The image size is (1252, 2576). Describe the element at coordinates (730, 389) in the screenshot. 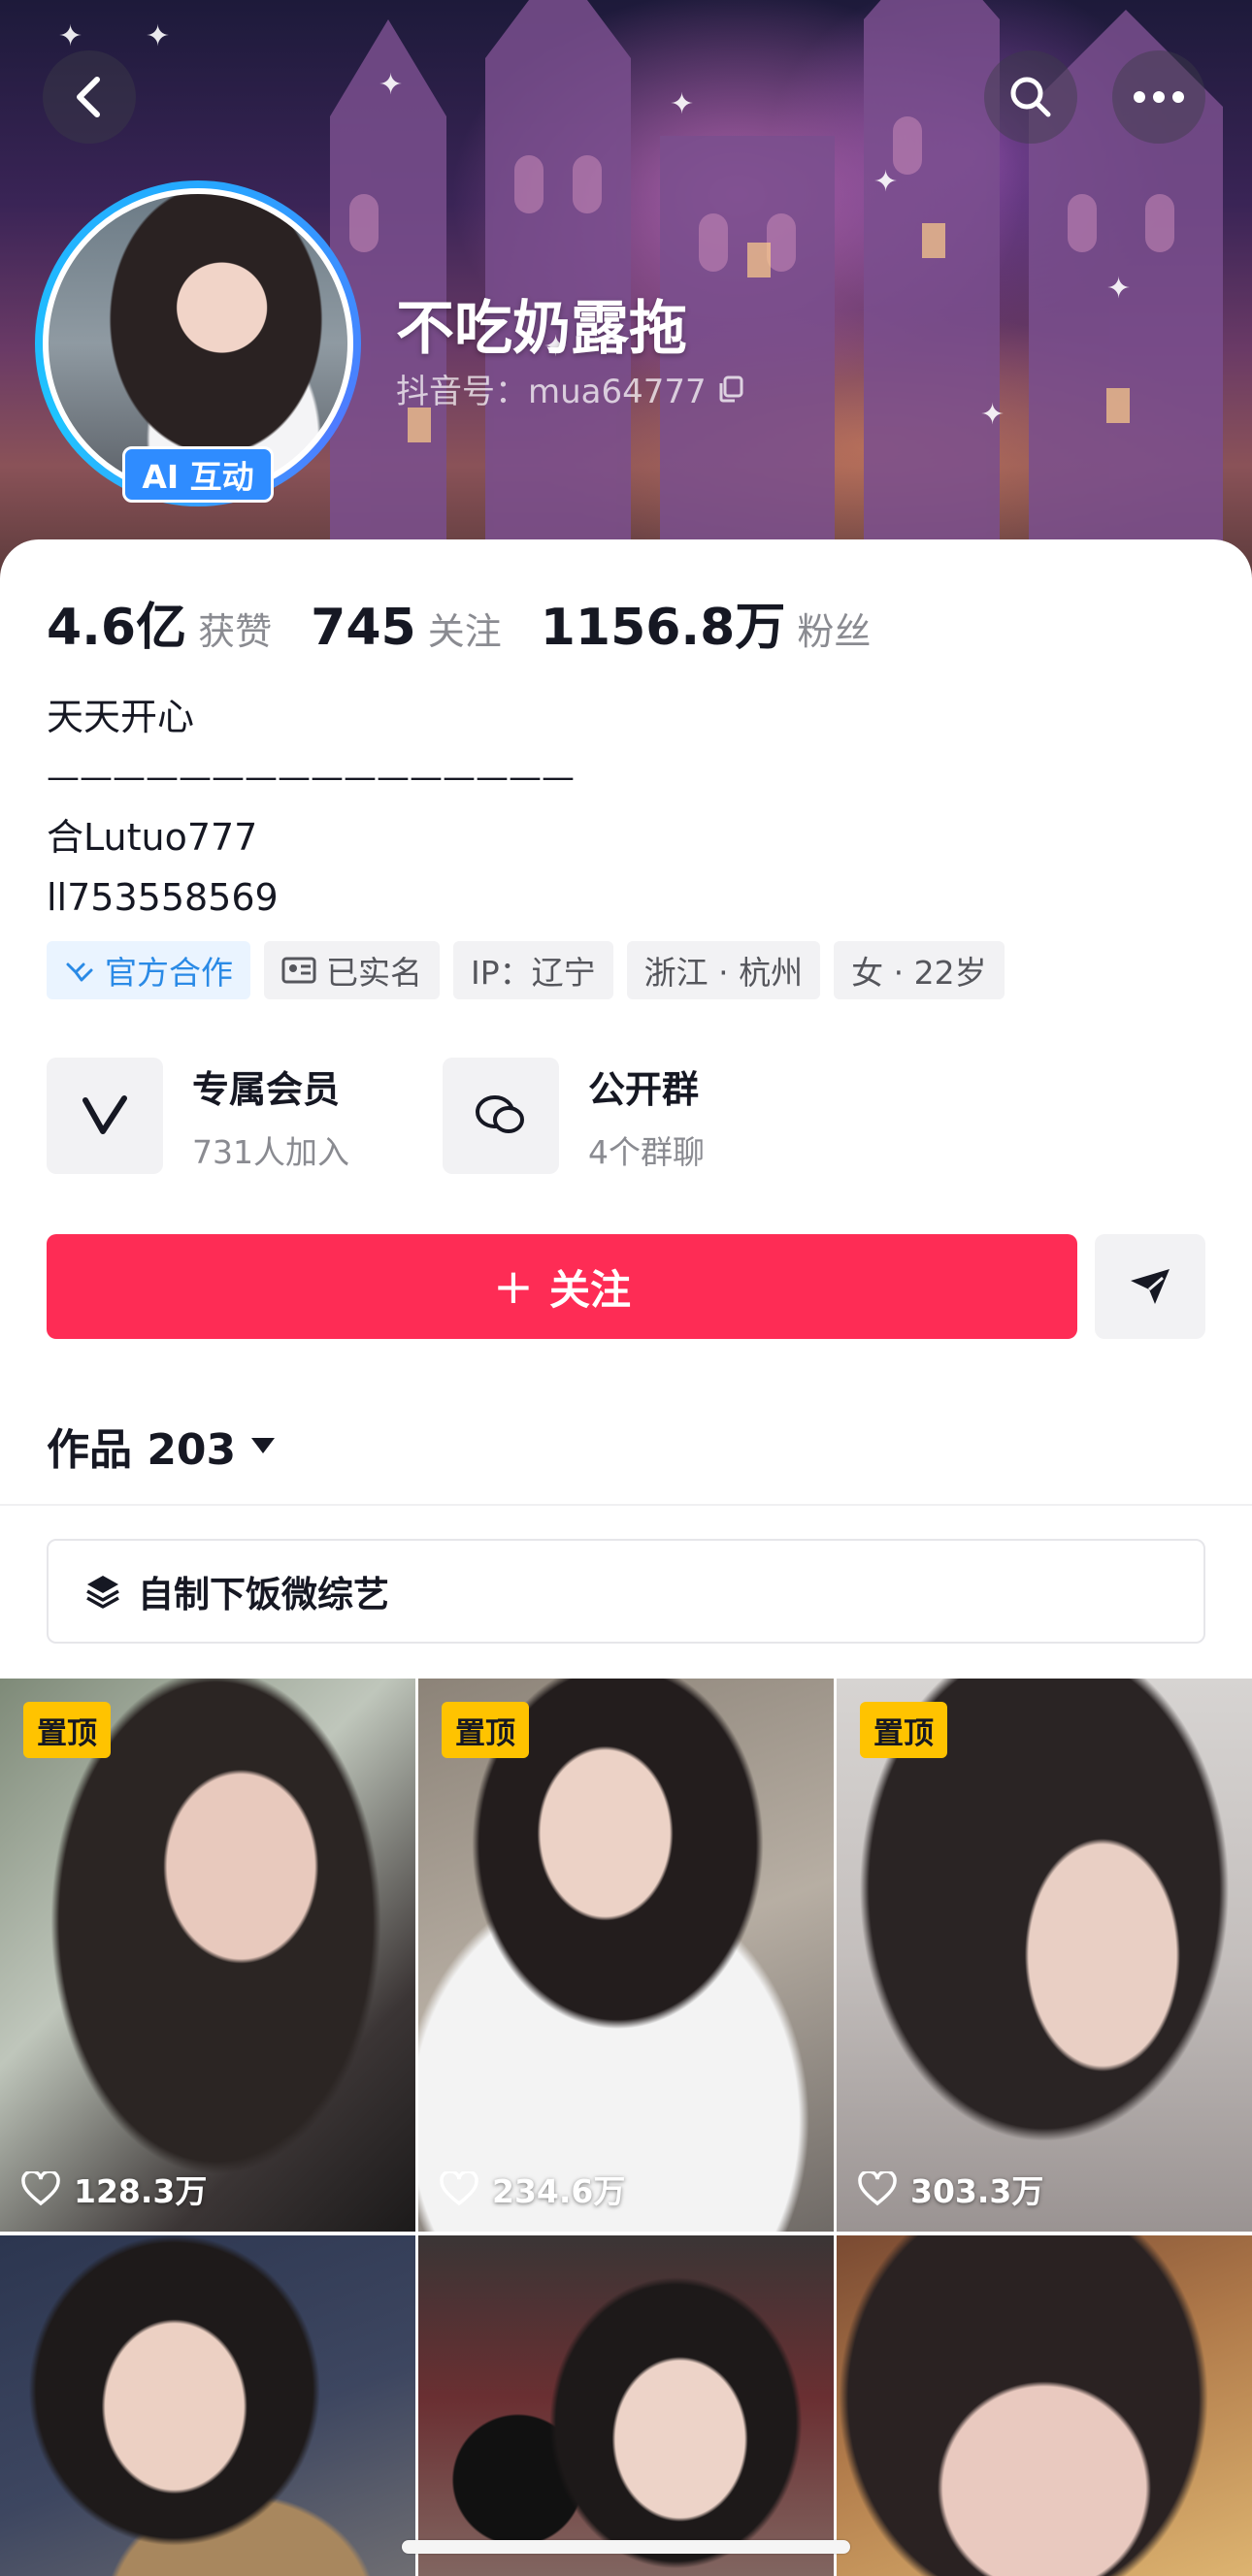

I see `copy-icon` at that location.